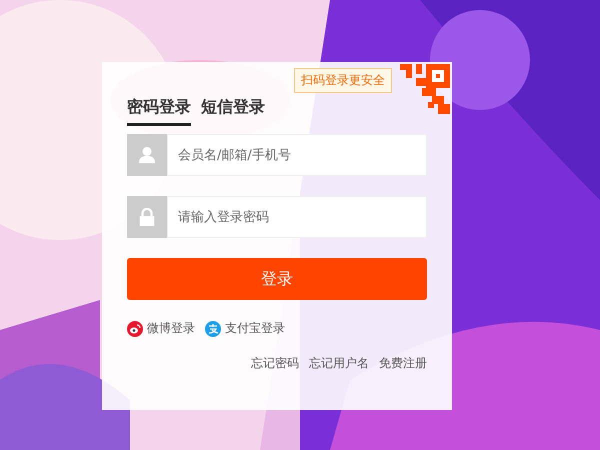 This screenshot has width=600, height=450. Describe the element at coordinates (403, 363) in the screenshot. I see `account-link: 免费注册` at that location.